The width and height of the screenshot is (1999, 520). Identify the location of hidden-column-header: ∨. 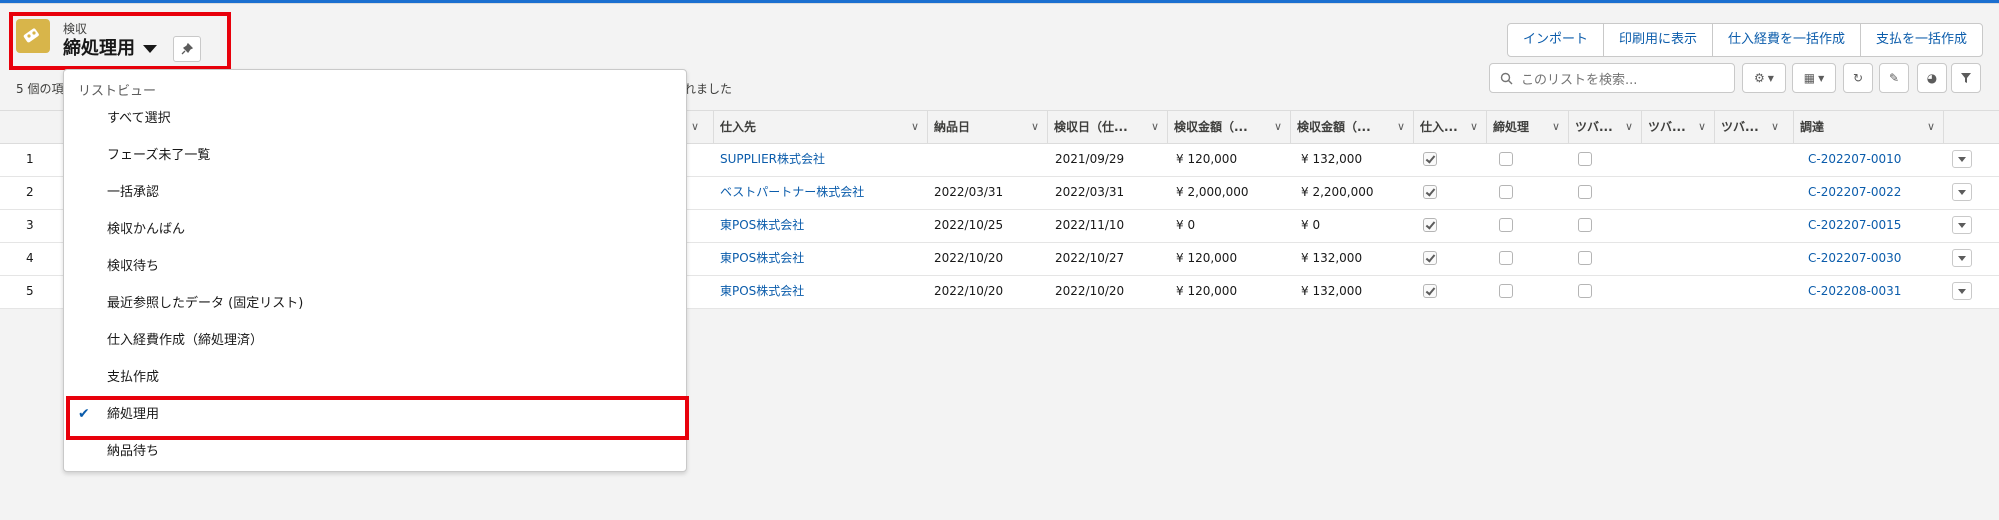
(697, 127).